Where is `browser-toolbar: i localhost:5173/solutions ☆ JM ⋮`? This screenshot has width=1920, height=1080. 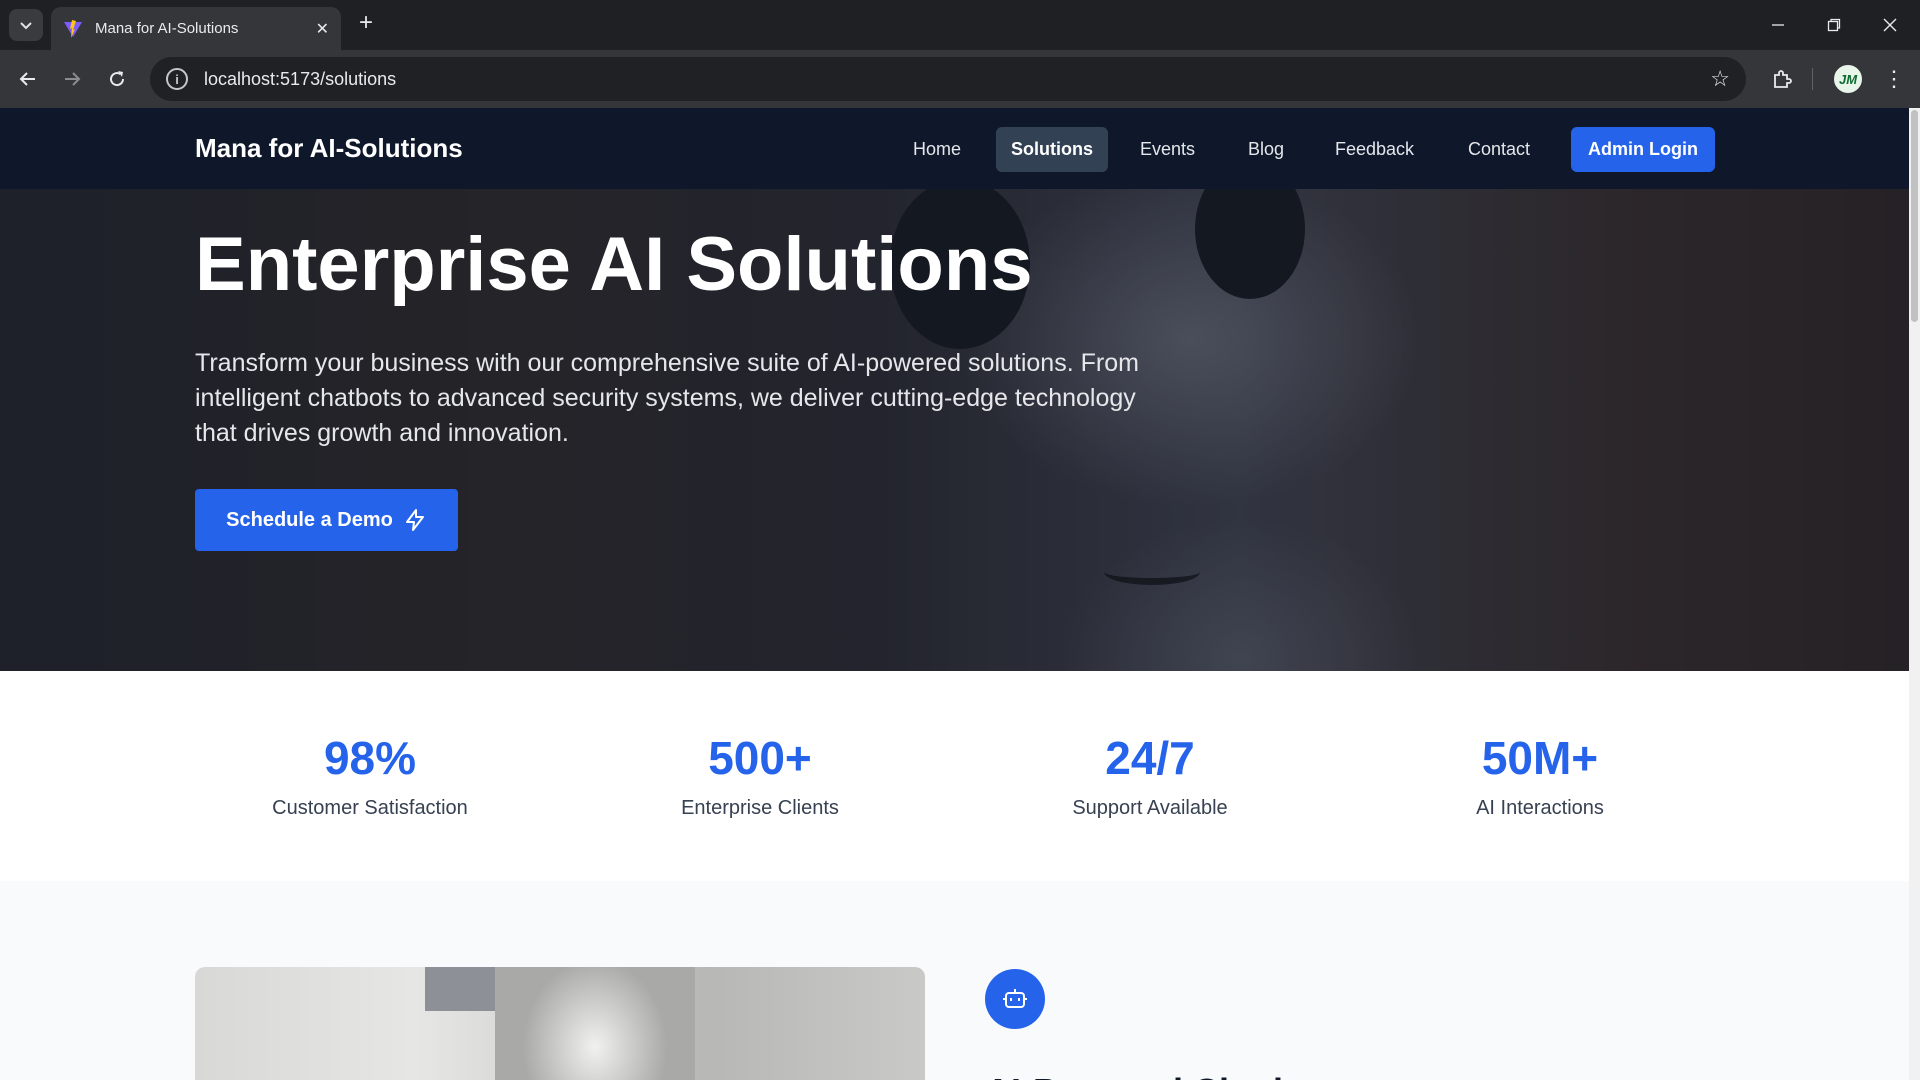
browser-toolbar: i localhost:5173/solutions ☆ JM ⋮ is located at coordinates (960, 79).